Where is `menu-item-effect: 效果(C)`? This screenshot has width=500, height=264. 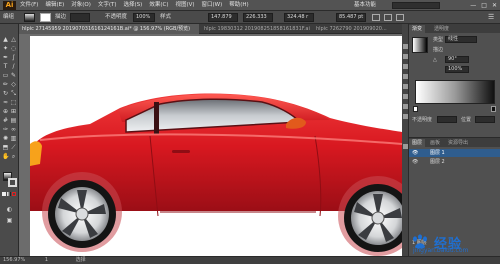 menu-item-effect: 效果(C) is located at coordinates (158, 5).